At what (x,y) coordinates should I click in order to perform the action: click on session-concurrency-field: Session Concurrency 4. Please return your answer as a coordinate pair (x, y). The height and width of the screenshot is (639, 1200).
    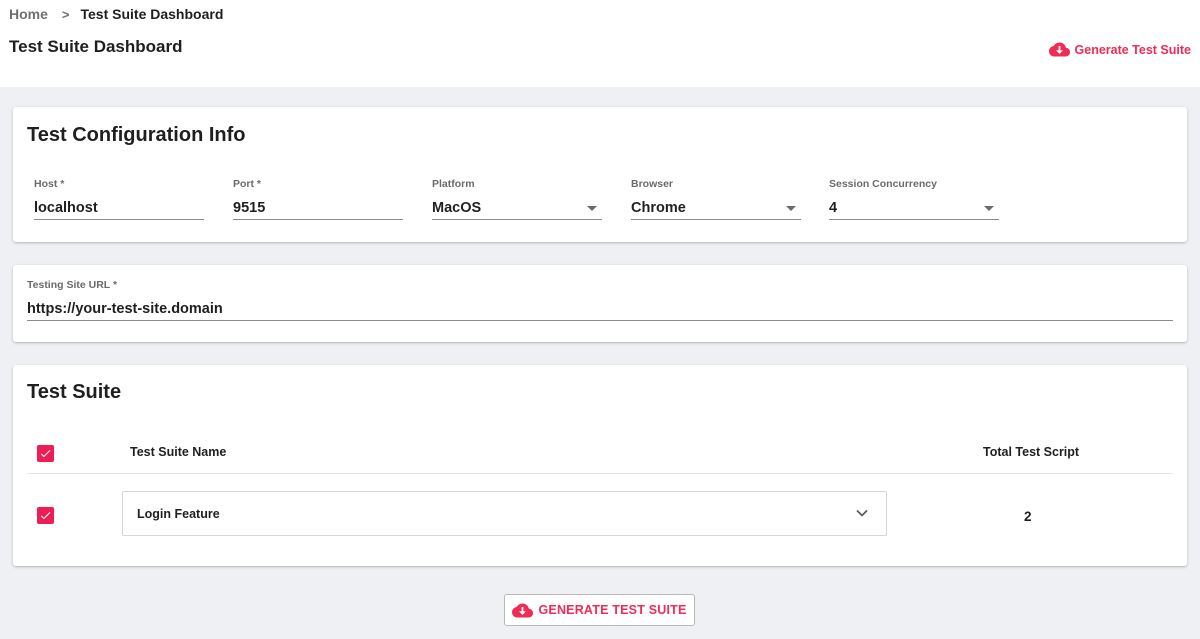
    Looking at the image, I should click on (914, 199).